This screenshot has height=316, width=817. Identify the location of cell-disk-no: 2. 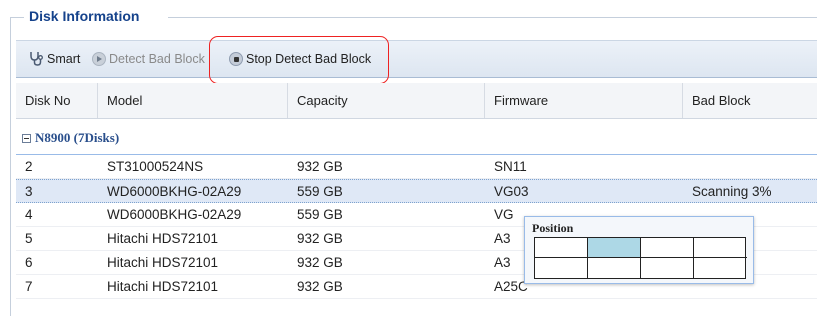
(29, 166).